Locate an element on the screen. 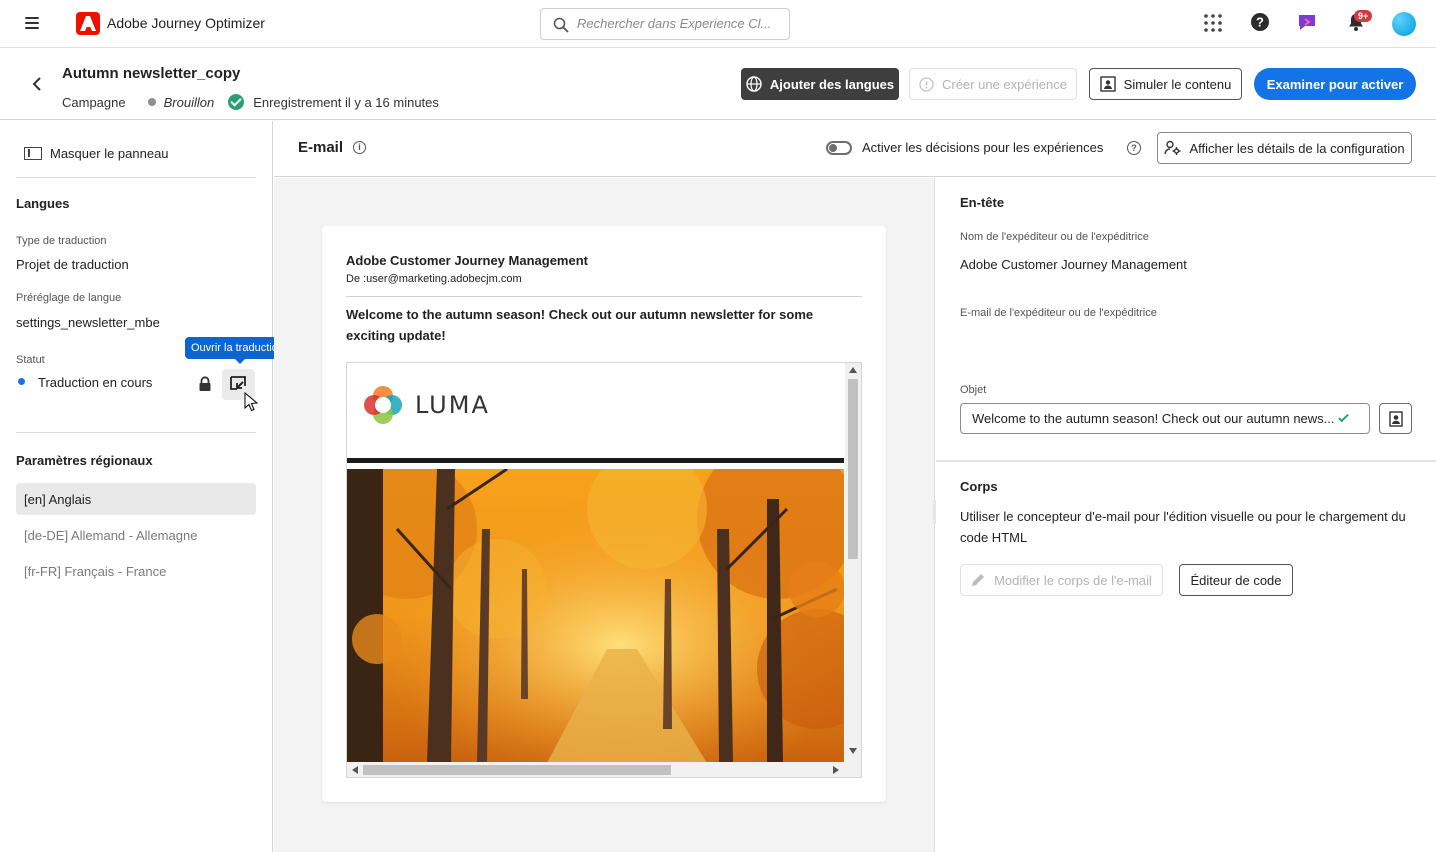  simulate-content-button: Simuler le contenu is located at coordinates (1165, 84).